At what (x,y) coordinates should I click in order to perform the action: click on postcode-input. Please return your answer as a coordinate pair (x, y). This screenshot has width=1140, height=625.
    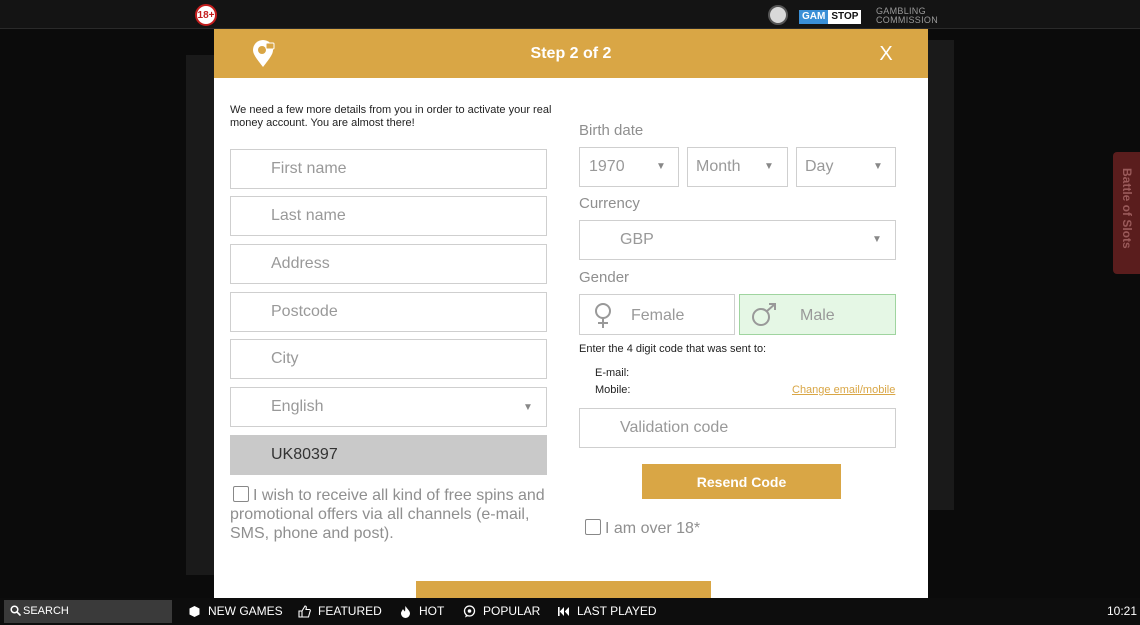
    Looking at the image, I should click on (388, 312).